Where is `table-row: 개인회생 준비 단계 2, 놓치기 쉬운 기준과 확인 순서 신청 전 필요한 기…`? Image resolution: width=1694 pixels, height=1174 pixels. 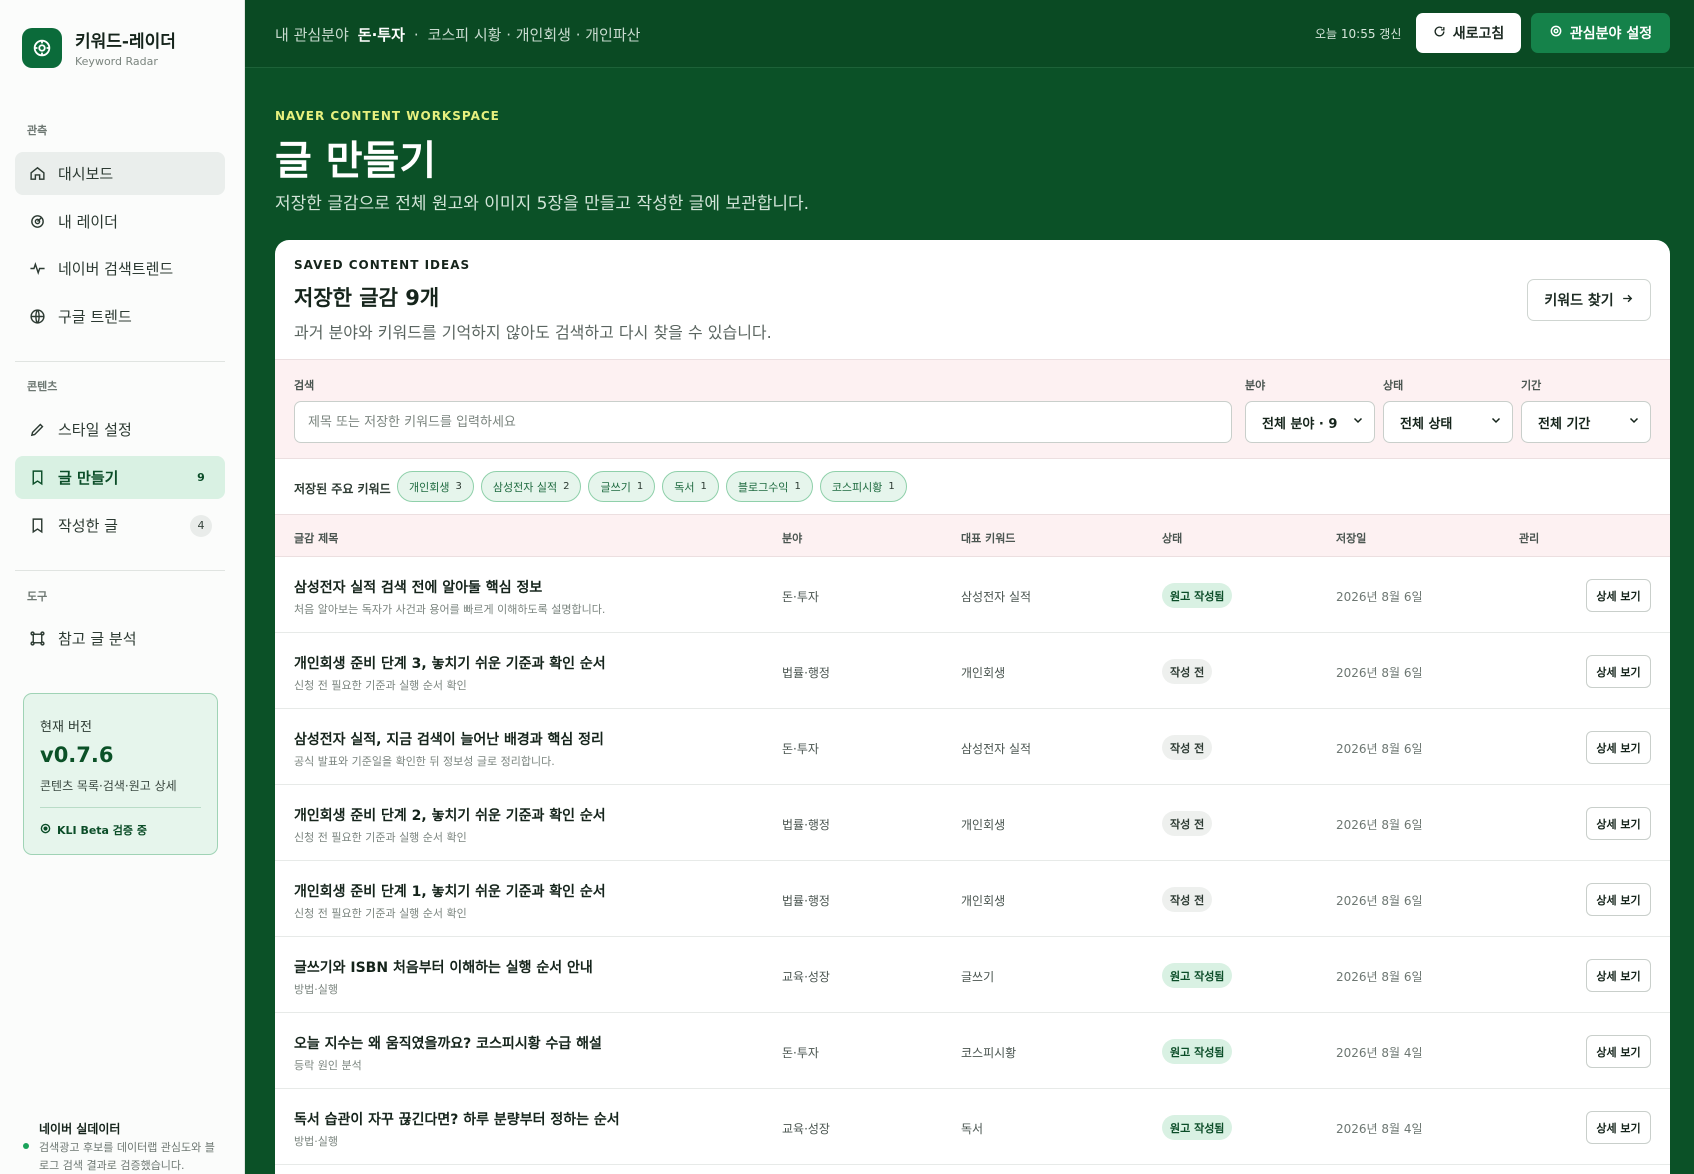
table-row: 개인회생 준비 단계 2, 놓치기 쉬운 기준과 확인 순서 신청 전 필요한 기… is located at coordinates (972, 823).